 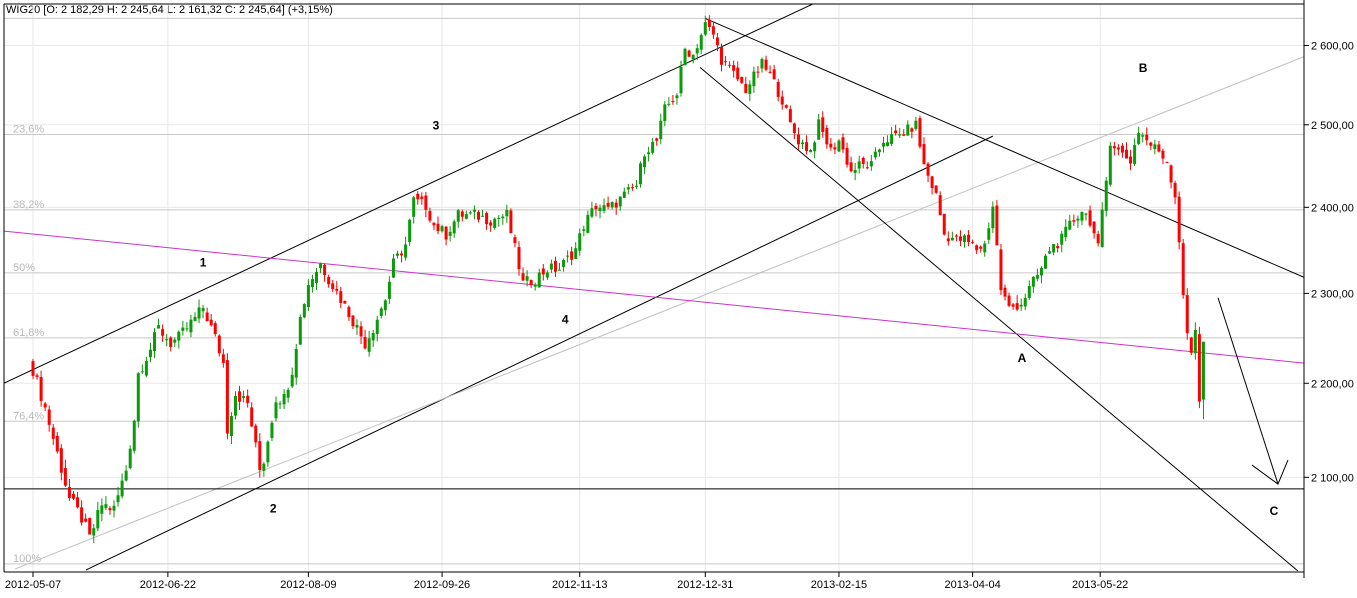 I want to click on y-tick-label: 2 600,00, so click(x=1332, y=46).